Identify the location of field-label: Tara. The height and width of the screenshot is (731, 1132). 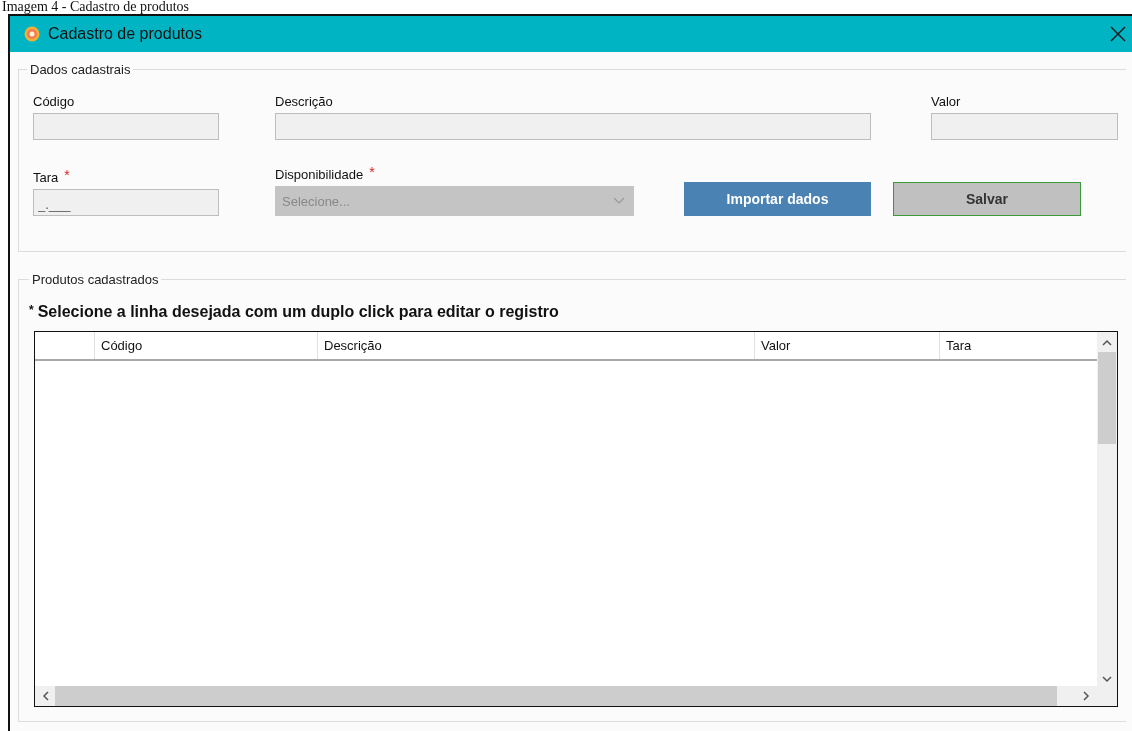
(46, 177).